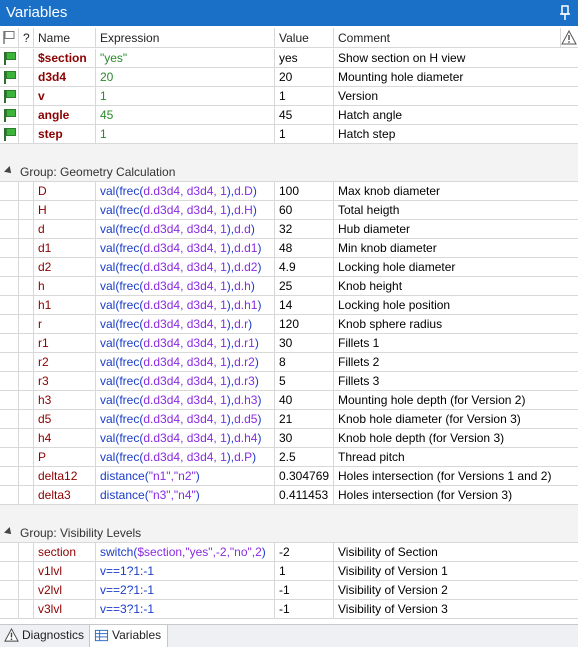  I want to click on comment-cell: Visibility of Version 1, so click(447, 571).